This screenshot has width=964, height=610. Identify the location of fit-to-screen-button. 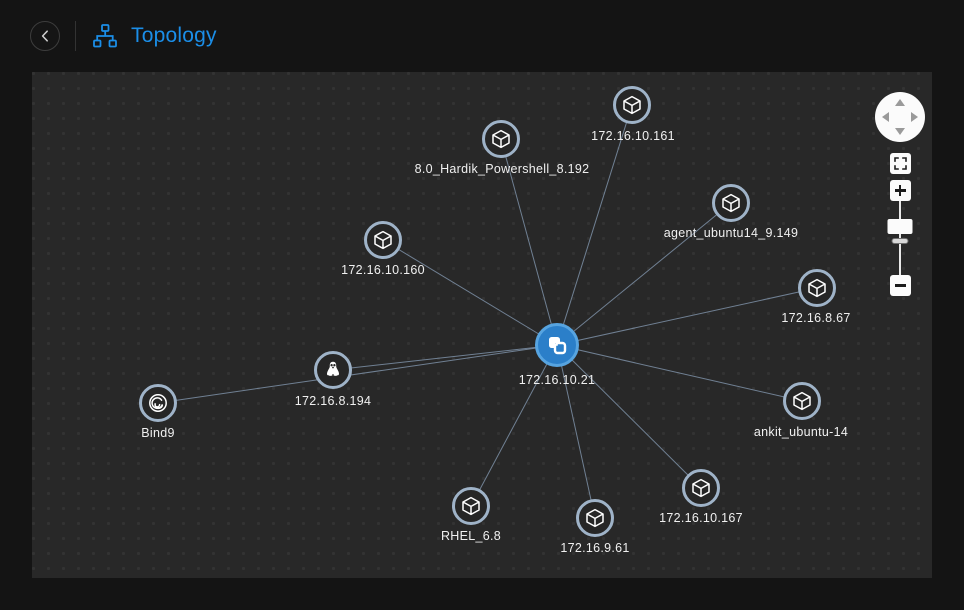
(900, 163).